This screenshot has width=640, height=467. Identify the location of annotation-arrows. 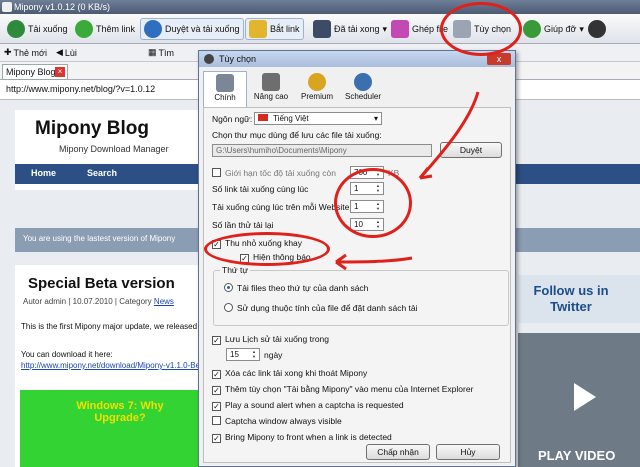
(407, 181).